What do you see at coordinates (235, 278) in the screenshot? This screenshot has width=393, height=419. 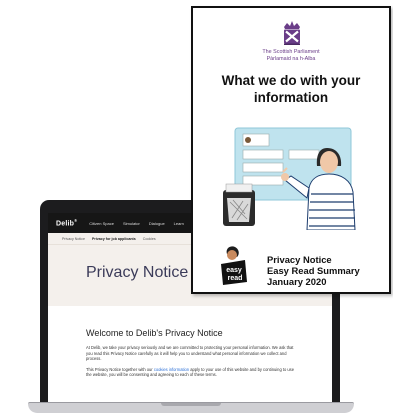 I see `easy-read-logo-bottom-text: read` at bounding box center [235, 278].